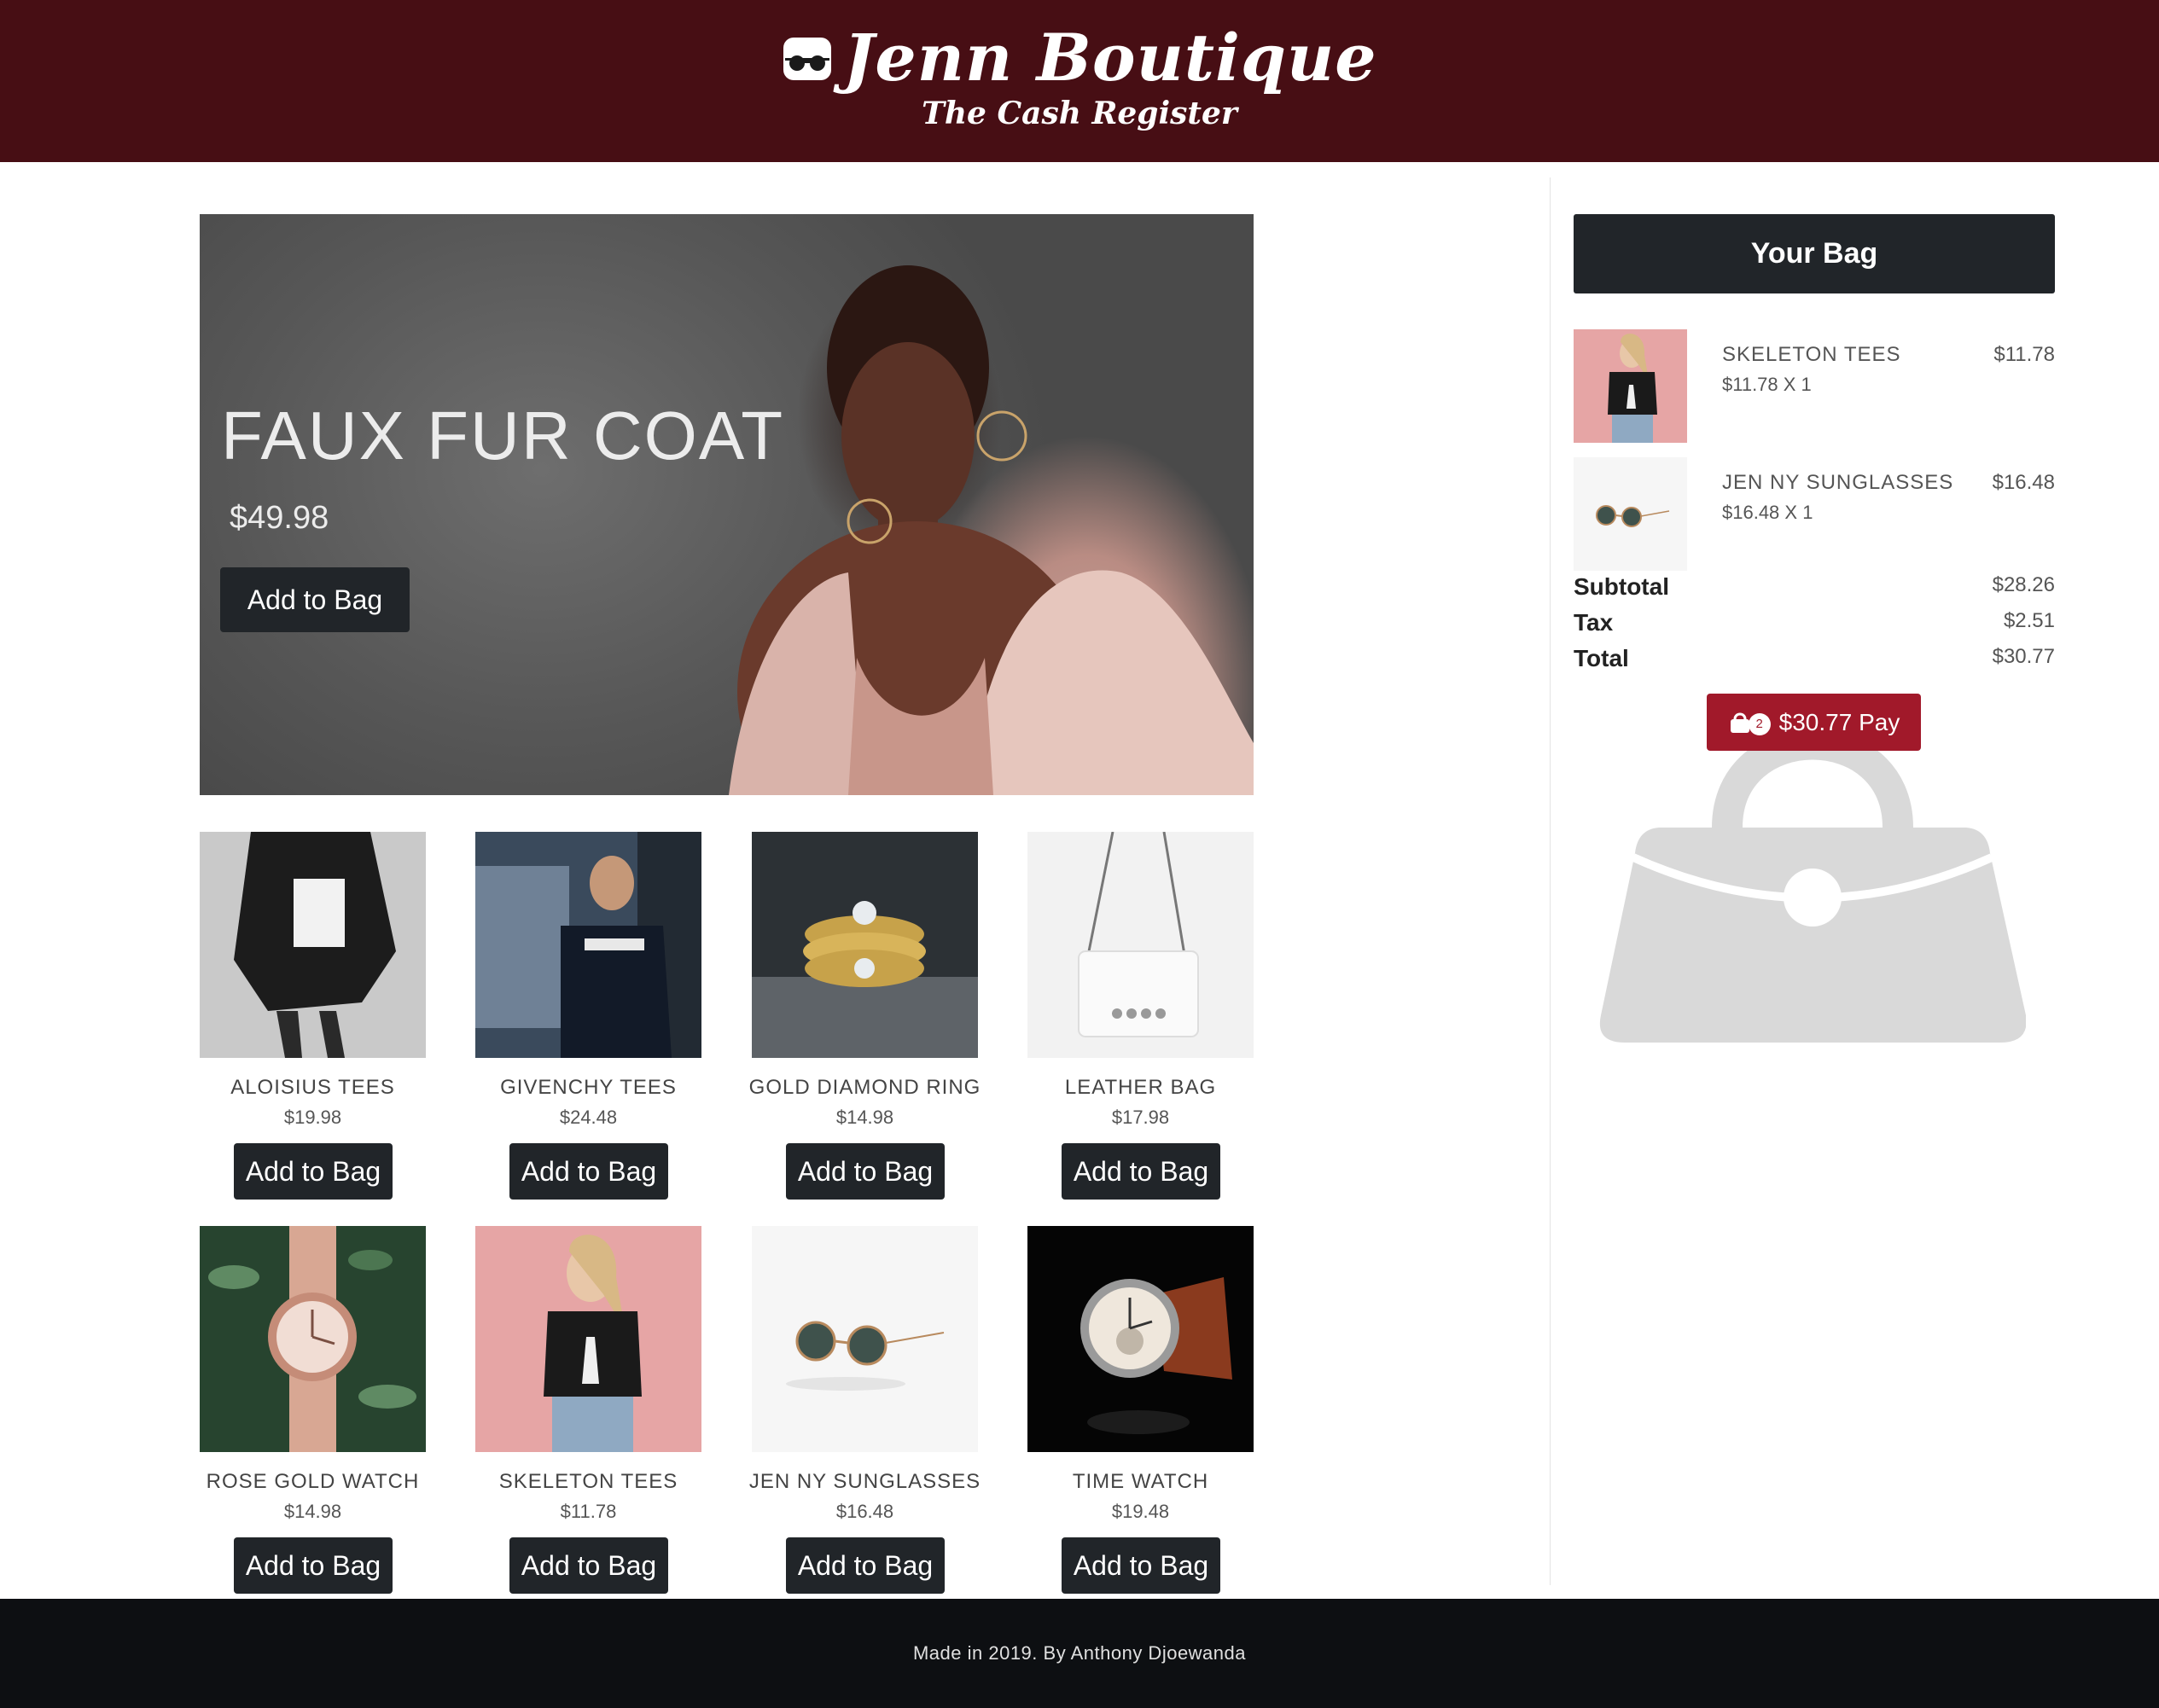  Describe the element at coordinates (1630, 514) in the screenshot. I see `bag-item-image-jen-ny-sunglasses` at that location.